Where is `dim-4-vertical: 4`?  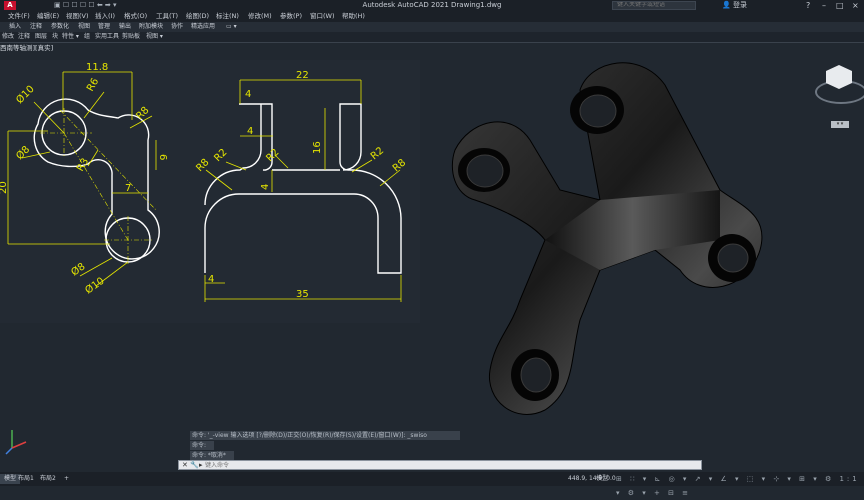 dim-4-vertical: 4 is located at coordinates (265, 187).